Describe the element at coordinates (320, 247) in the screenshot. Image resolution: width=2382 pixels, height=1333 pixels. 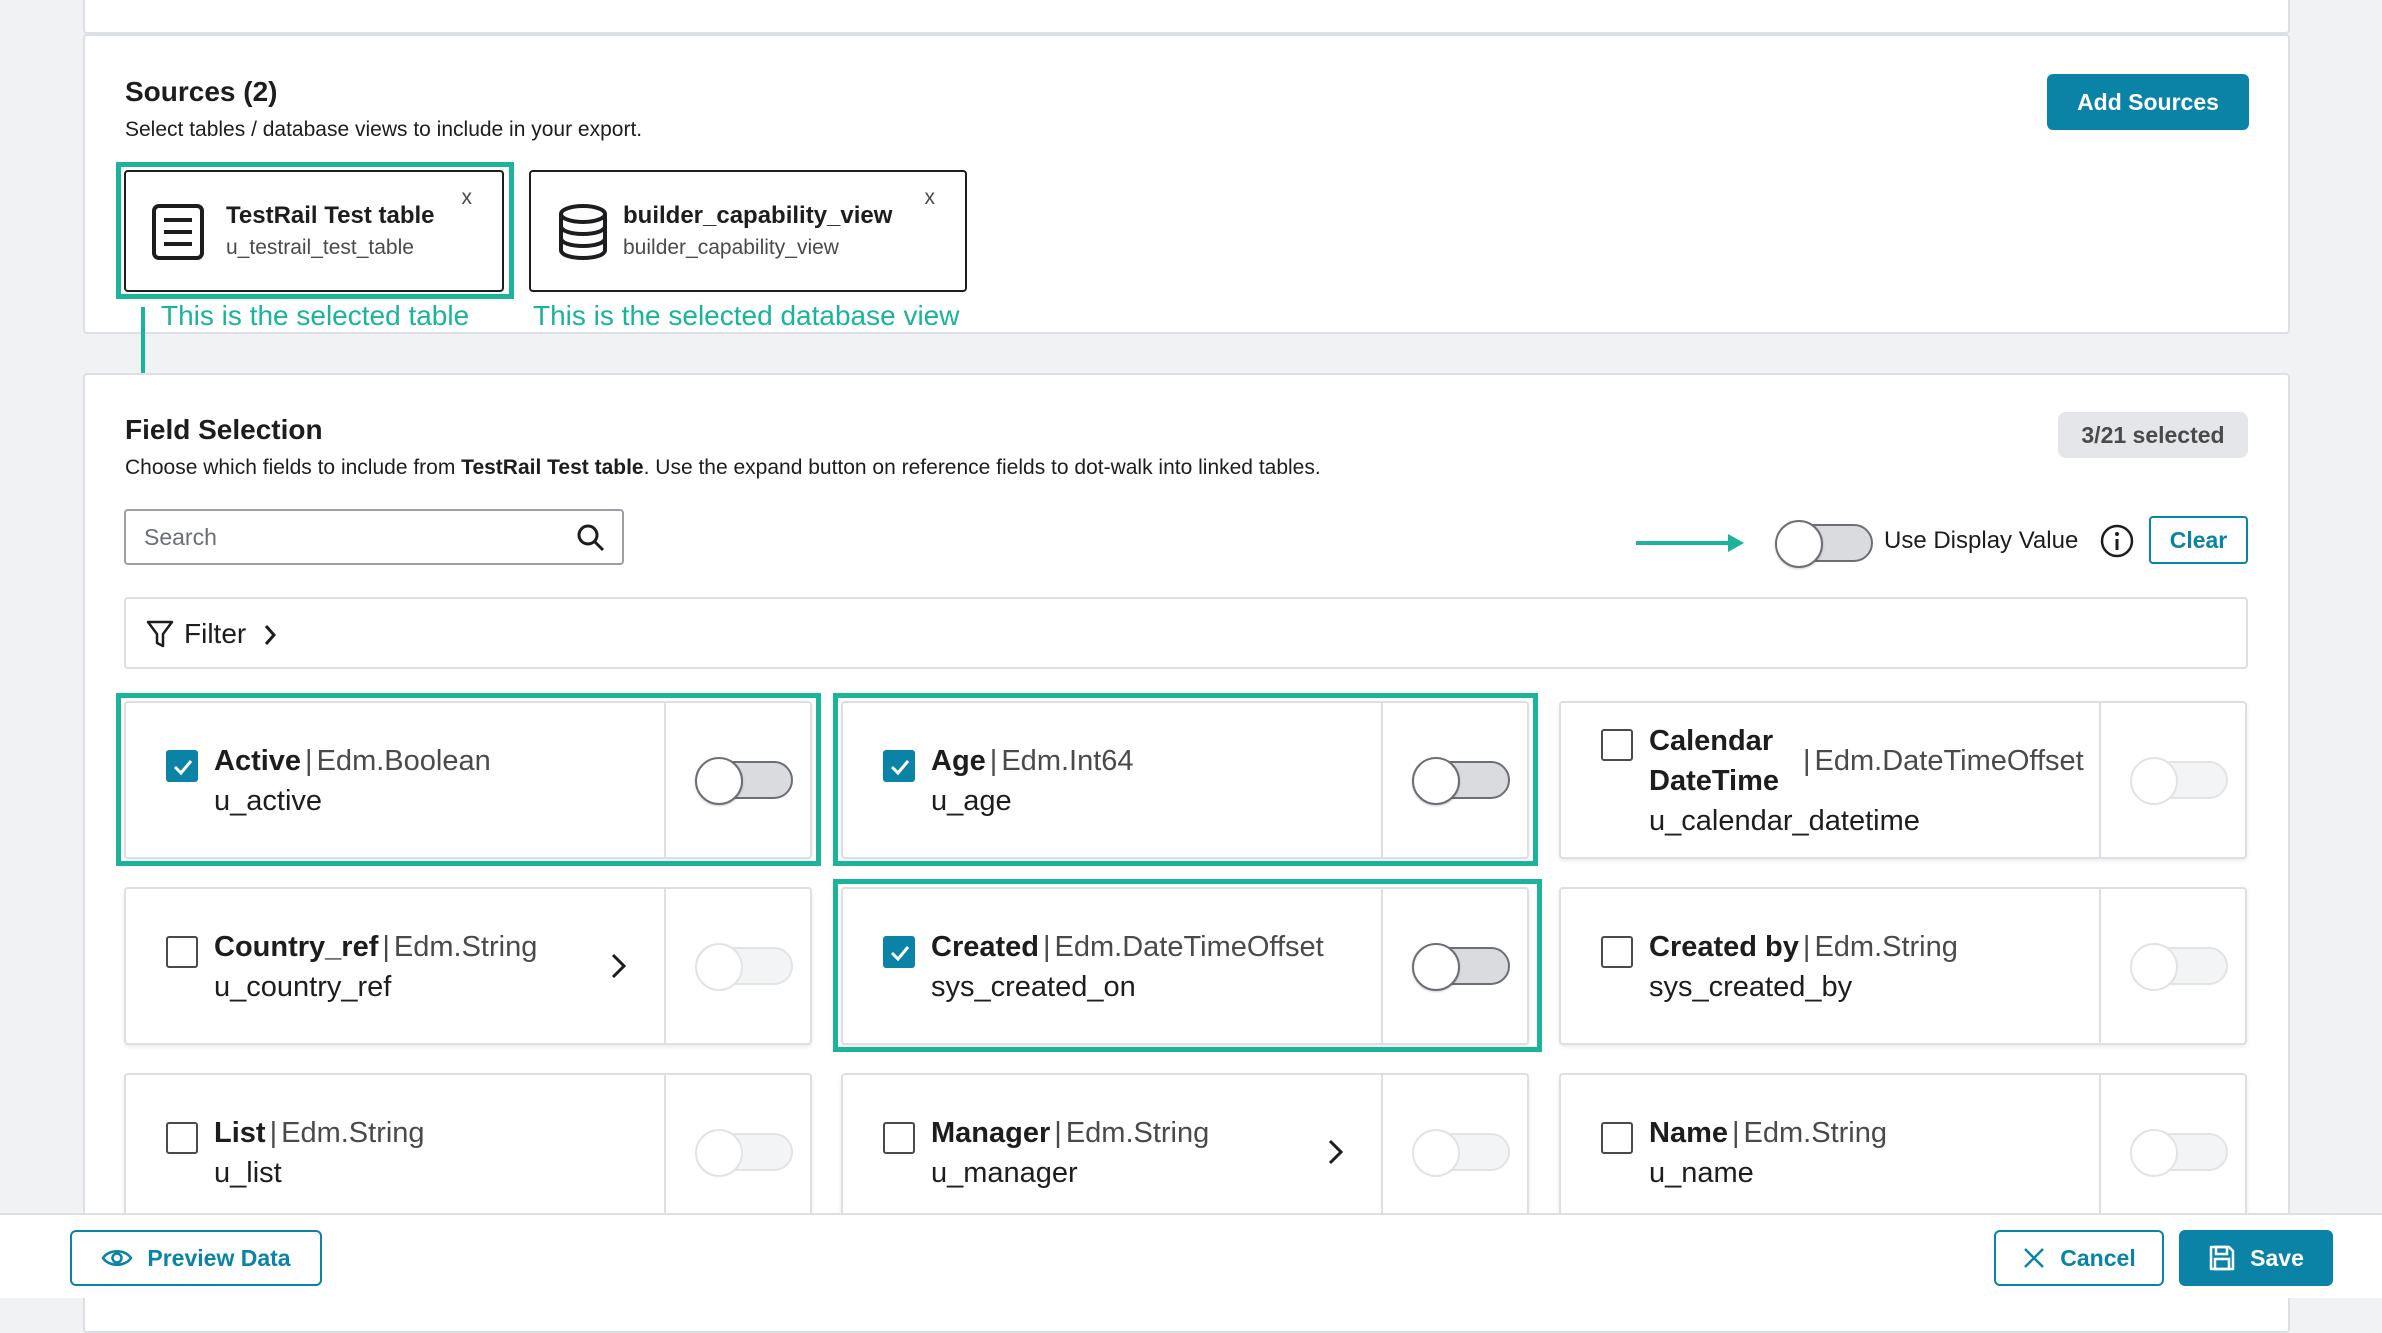
I see `source-id: u_testrail_test_table` at that location.